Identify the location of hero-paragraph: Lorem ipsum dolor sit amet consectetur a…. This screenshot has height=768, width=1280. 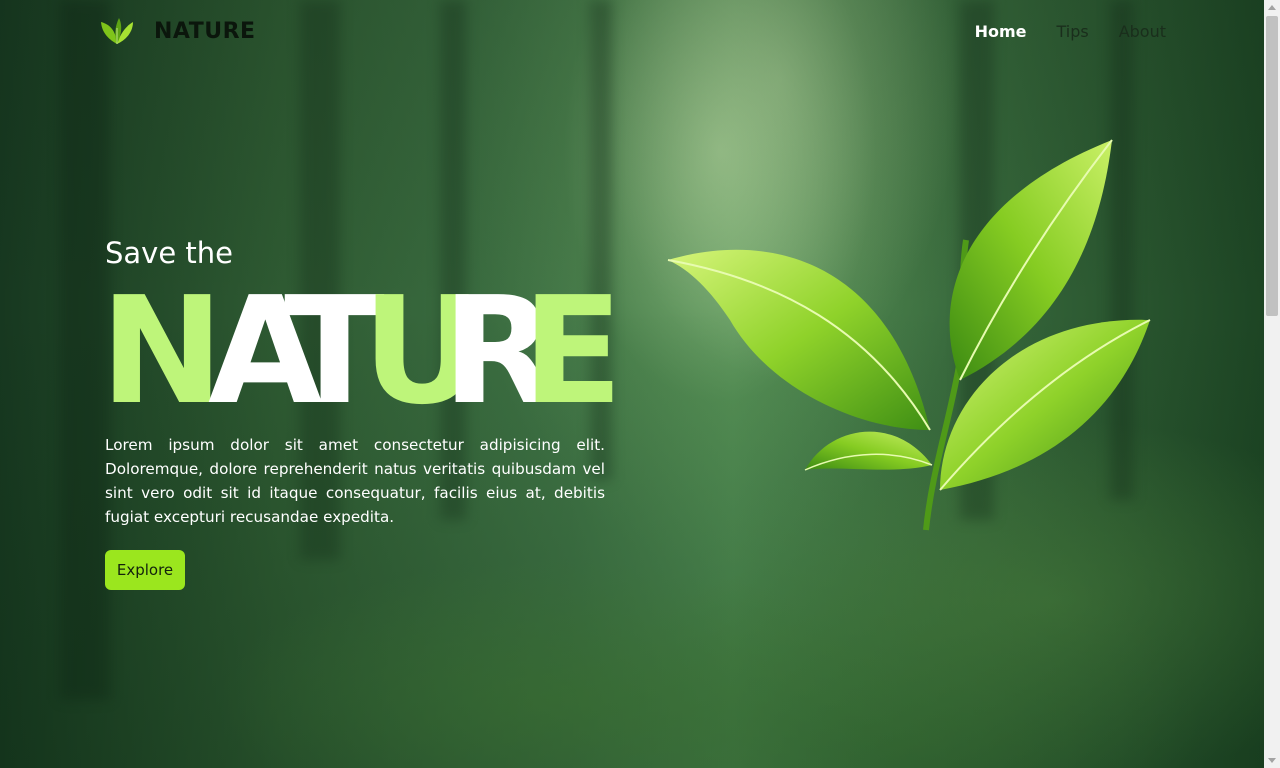
(355, 481).